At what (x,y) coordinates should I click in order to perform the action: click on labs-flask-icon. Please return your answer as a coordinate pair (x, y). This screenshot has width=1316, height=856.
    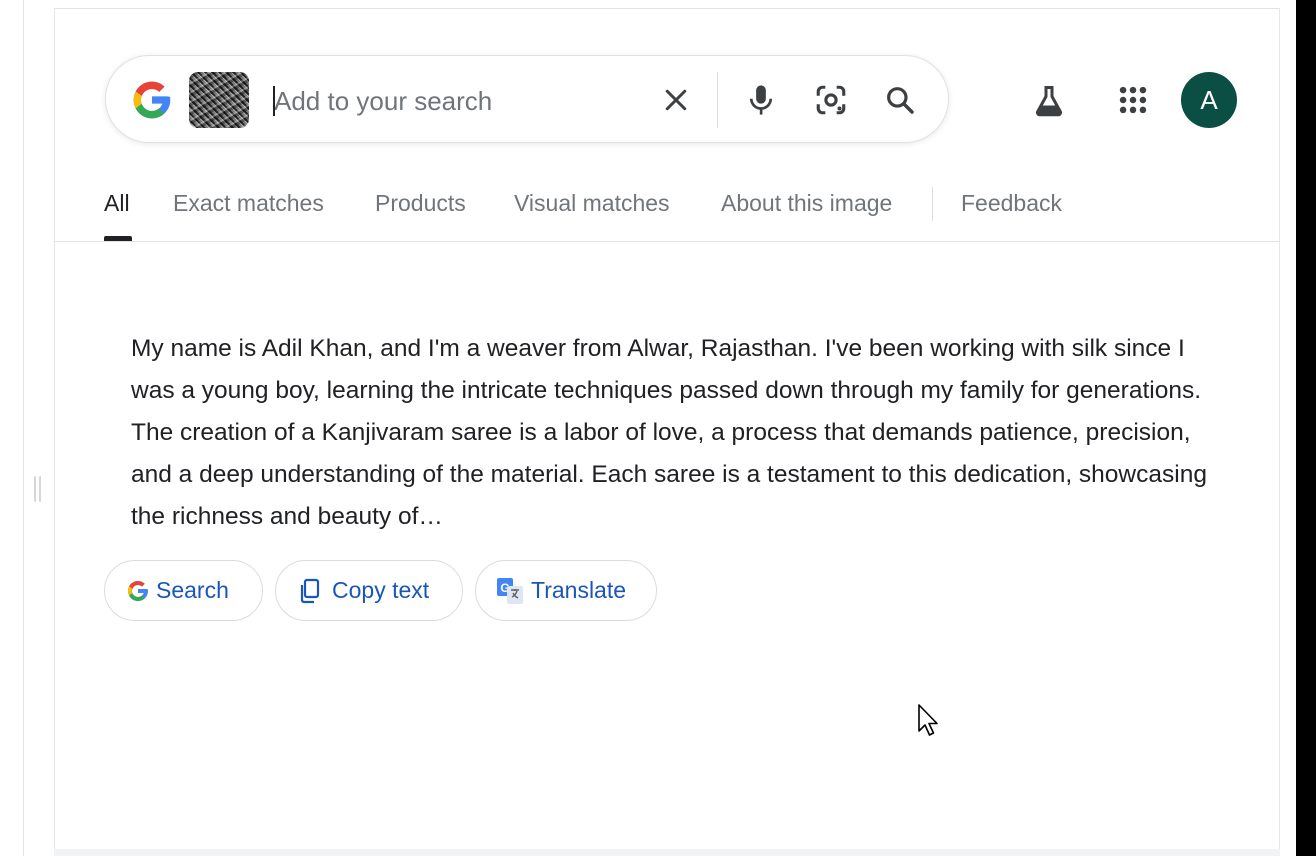
    Looking at the image, I should click on (1049, 101).